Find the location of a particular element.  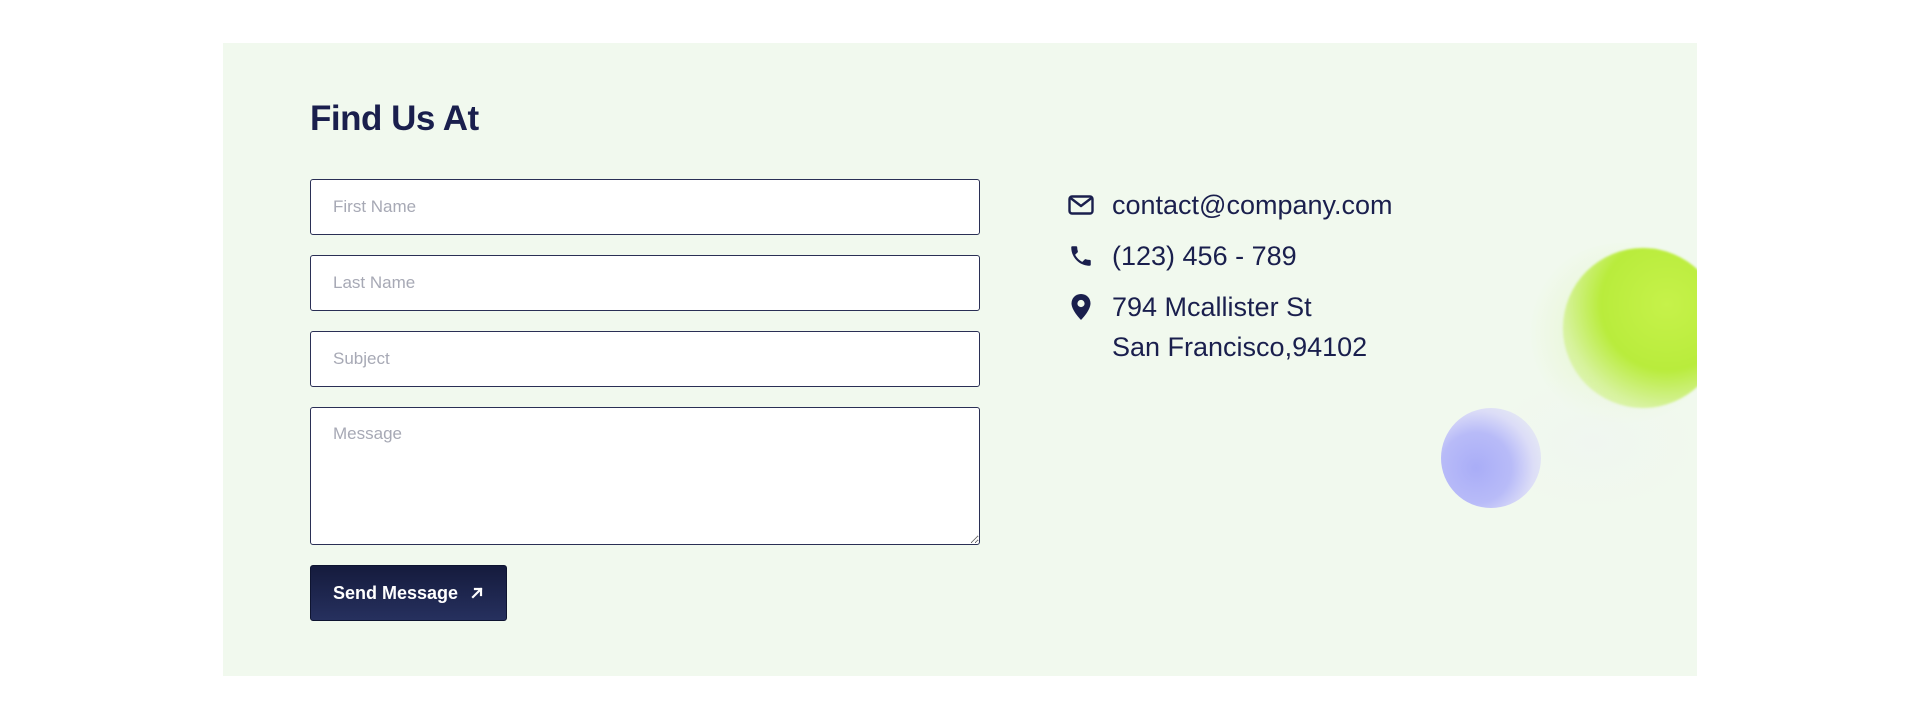

address-line-1: 794 Mcallister St is located at coordinates (1212, 307).